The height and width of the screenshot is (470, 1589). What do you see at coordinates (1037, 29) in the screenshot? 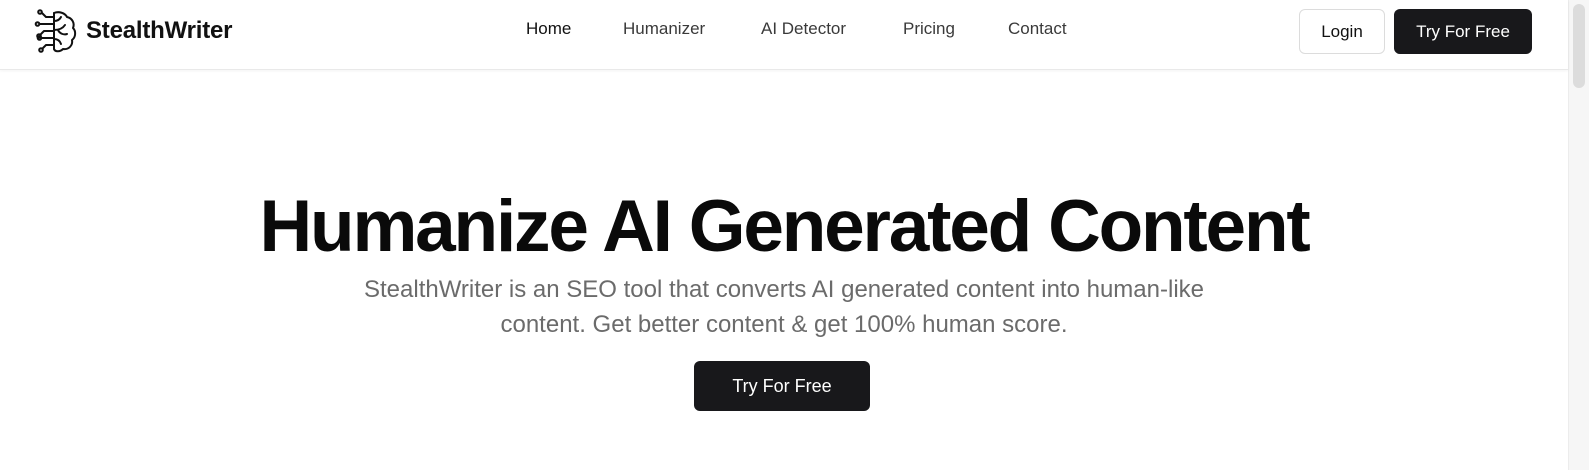
I see `nav-contact: Contact` at bounding box center [1037, 29].